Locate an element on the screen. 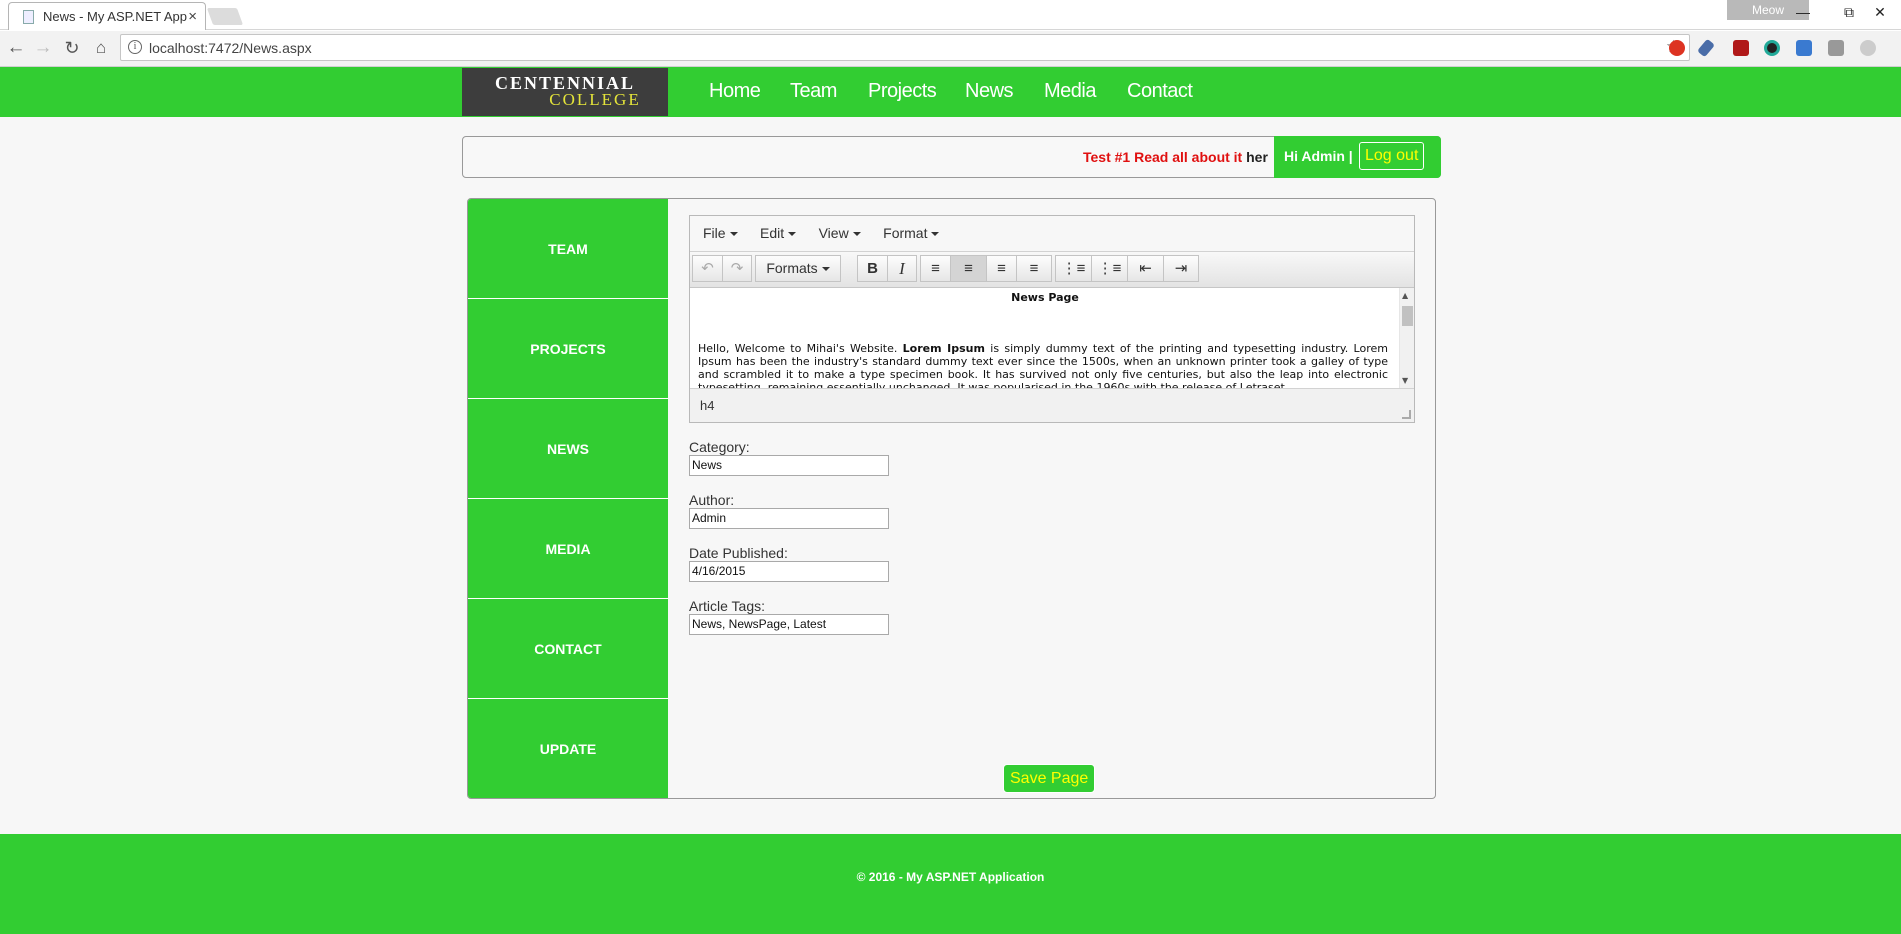  category-label: Category: is located at coordinates (719, 447).